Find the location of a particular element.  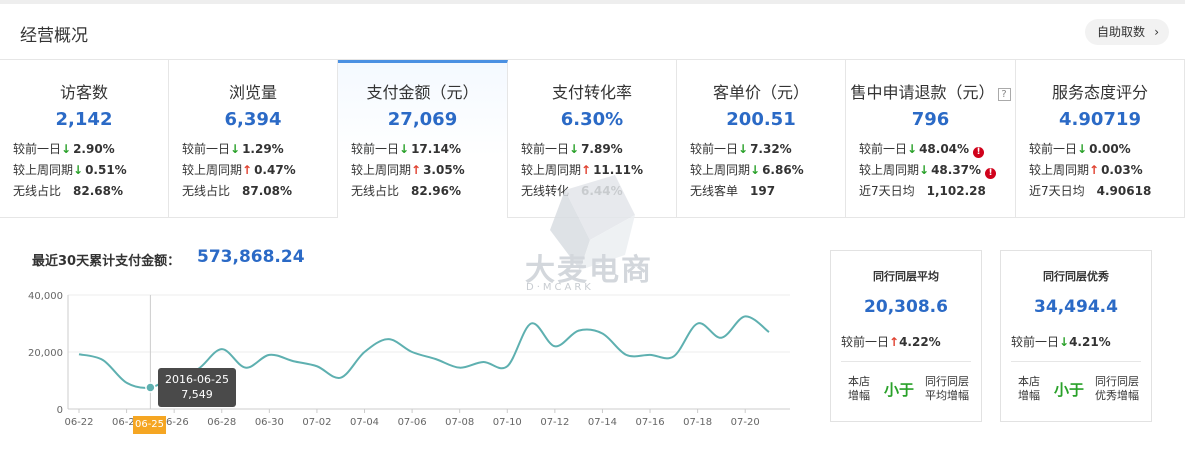

metric-row: 较上周同期↓ 6.86% is located at coordinates (747, 170).